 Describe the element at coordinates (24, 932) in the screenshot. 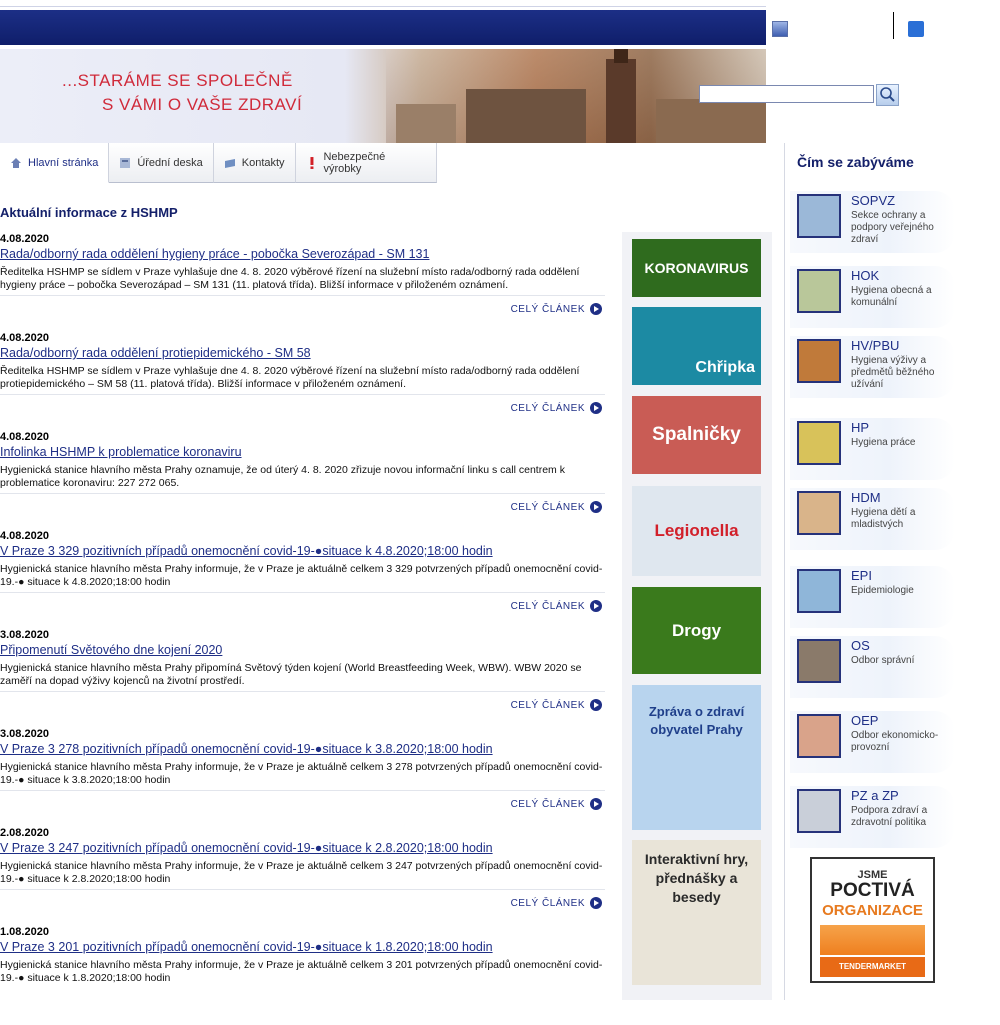

I see `news-date: 1.08.2020` at that location.